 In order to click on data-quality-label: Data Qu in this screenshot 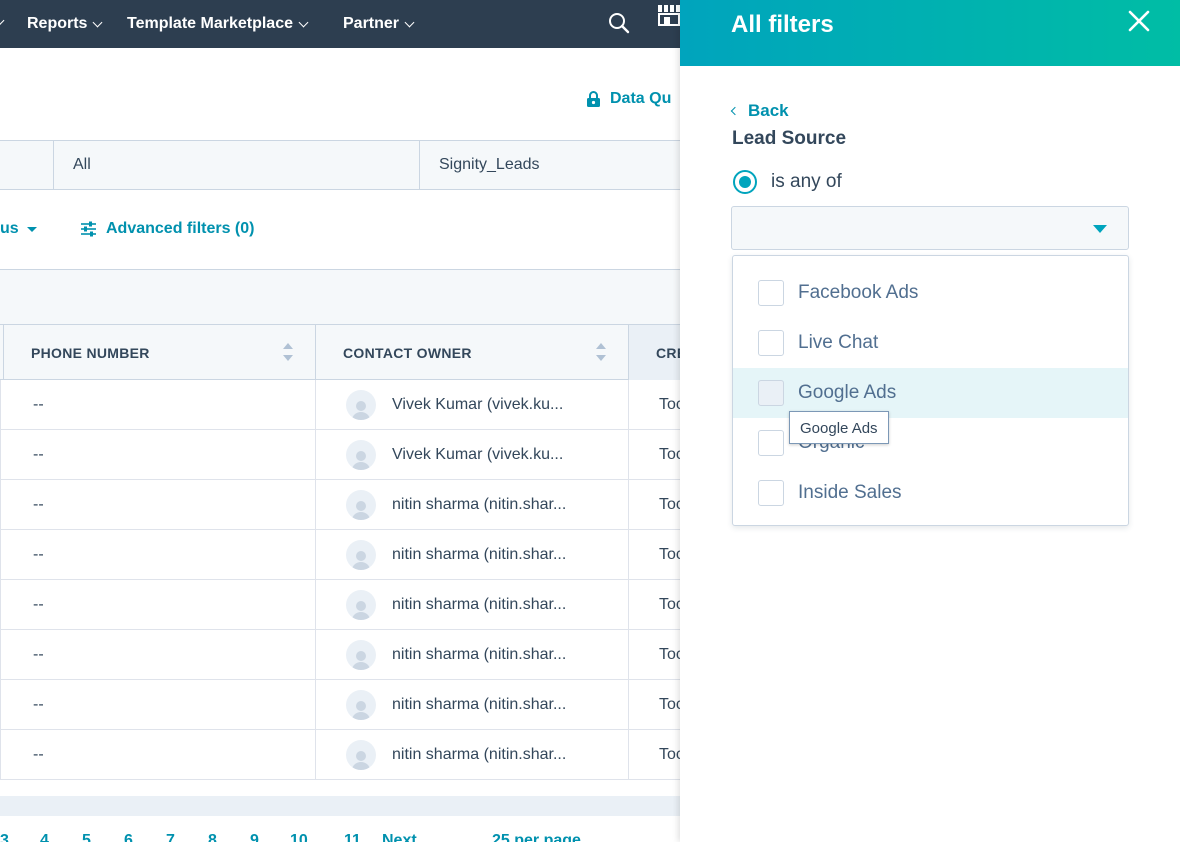, I will do `click(641, 98)`.